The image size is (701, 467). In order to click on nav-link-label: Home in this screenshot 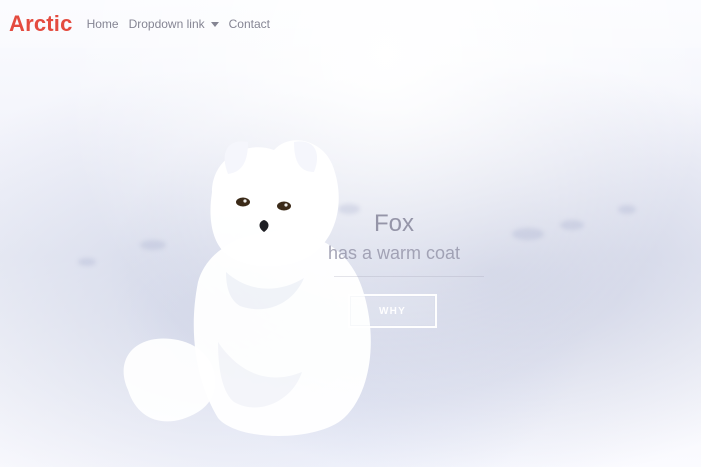, I will do `click(102, 24)`.